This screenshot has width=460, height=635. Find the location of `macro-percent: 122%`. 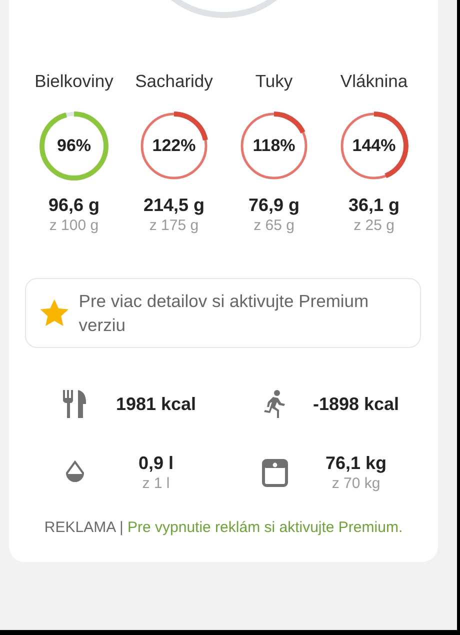

macro-percent: 122% is located at coordinates (174, 146).